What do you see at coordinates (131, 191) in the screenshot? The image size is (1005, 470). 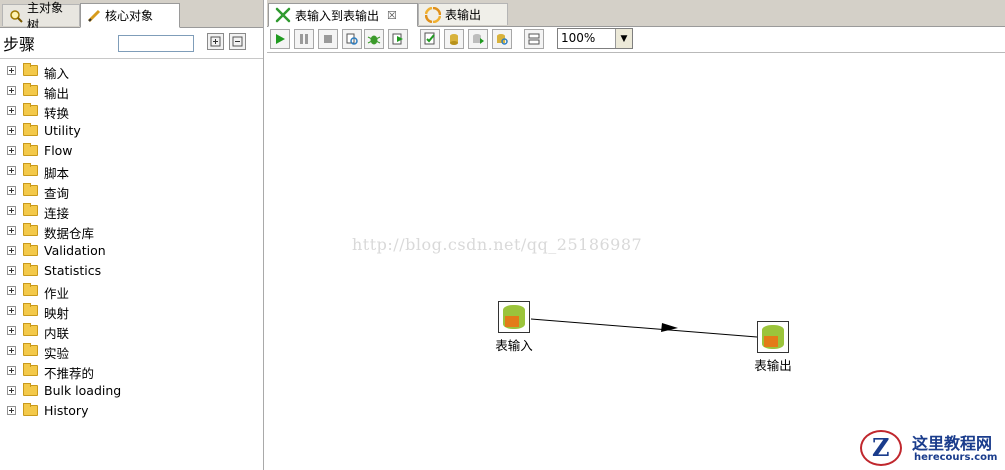 I see `tree-item: 查询` at bounding box center [131, 191].